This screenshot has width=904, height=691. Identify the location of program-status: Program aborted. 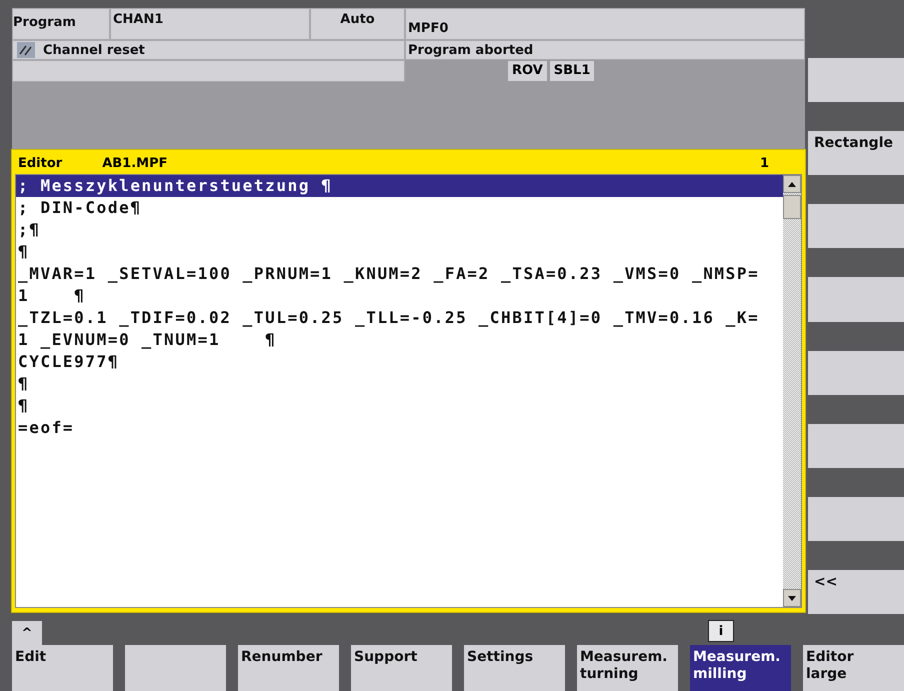
(605, 50).